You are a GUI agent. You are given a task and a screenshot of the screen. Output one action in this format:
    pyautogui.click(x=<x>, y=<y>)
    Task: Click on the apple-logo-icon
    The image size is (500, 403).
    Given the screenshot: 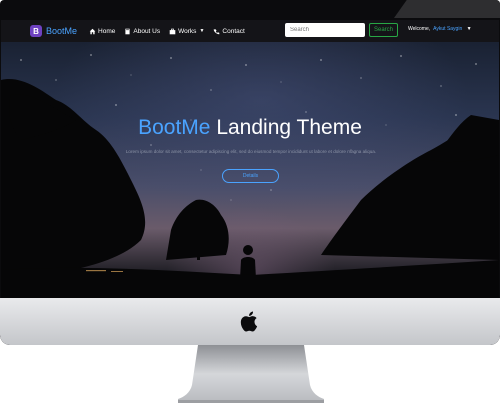 What is the action you would take?
    pyautogui.click(x=249, y=321)
    